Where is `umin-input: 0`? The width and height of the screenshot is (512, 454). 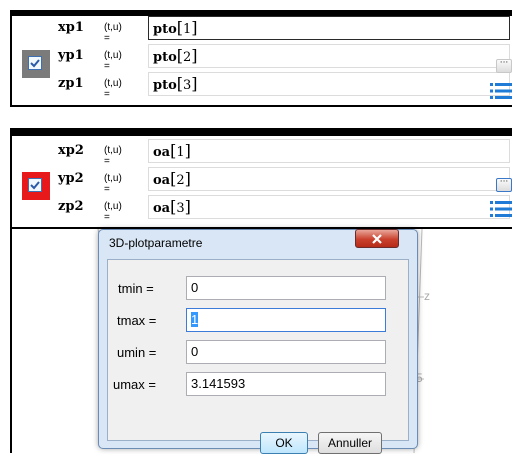
umin-input: 0 is located at coordinates (286, 352).